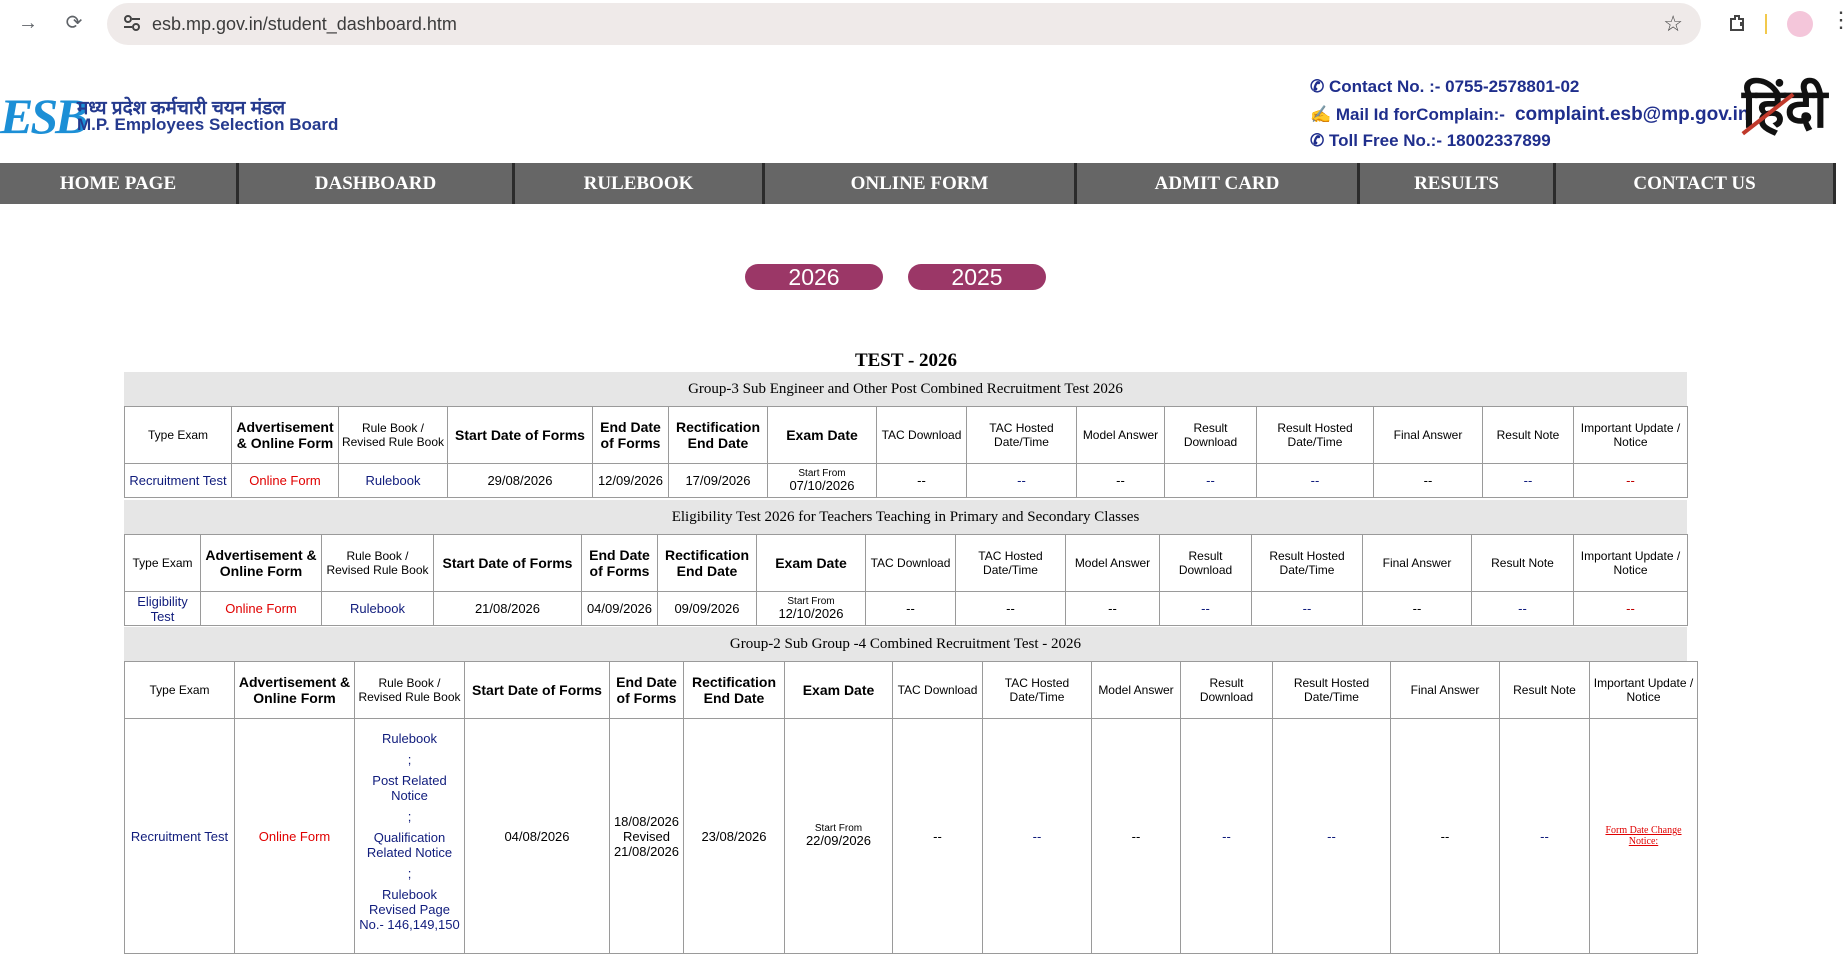 This screenshot has height=955, width=1847. I want to click on end-date-revised: 21/08/2026, so click(646, 851).